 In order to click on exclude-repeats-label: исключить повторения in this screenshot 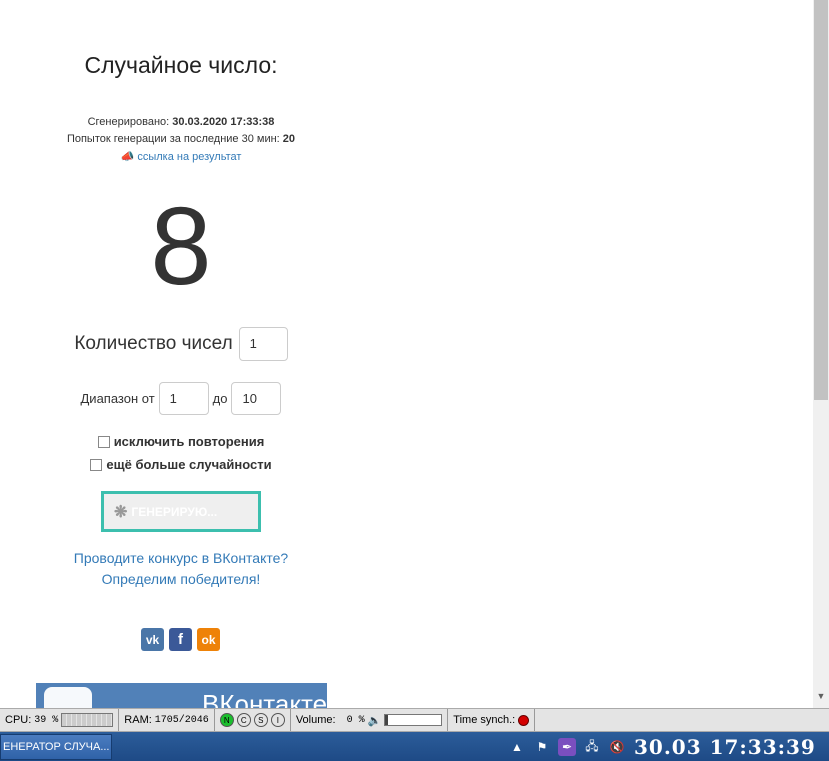, I will do `click(189, 441)`.